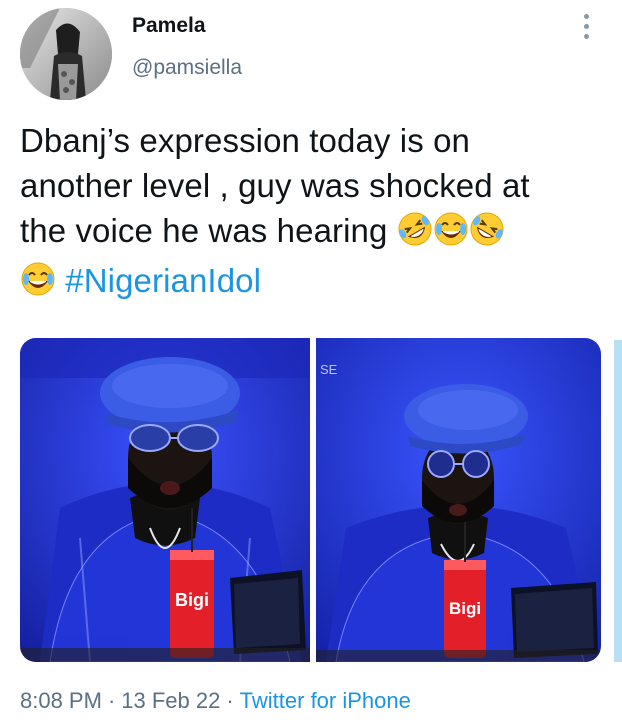 This screenshot has width=622, height=720. What do you see at coordinates (61, 700) in the screenshot?
I see `tweet-time: 8:08 PM` at bounding box center [61, 700].